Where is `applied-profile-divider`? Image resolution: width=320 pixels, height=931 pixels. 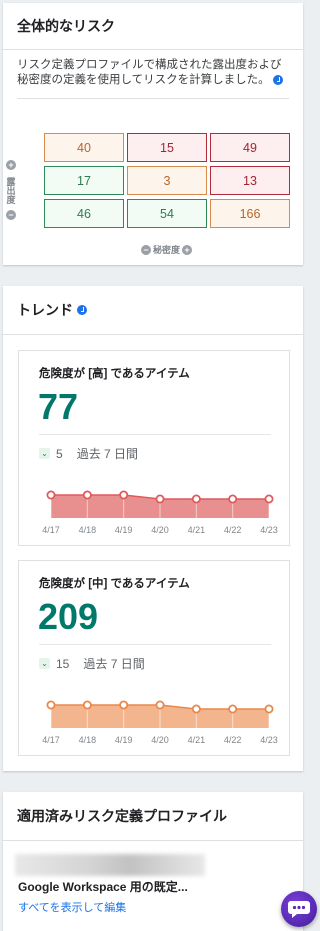 applied-profile-divider is located at coordinates (153, 840).